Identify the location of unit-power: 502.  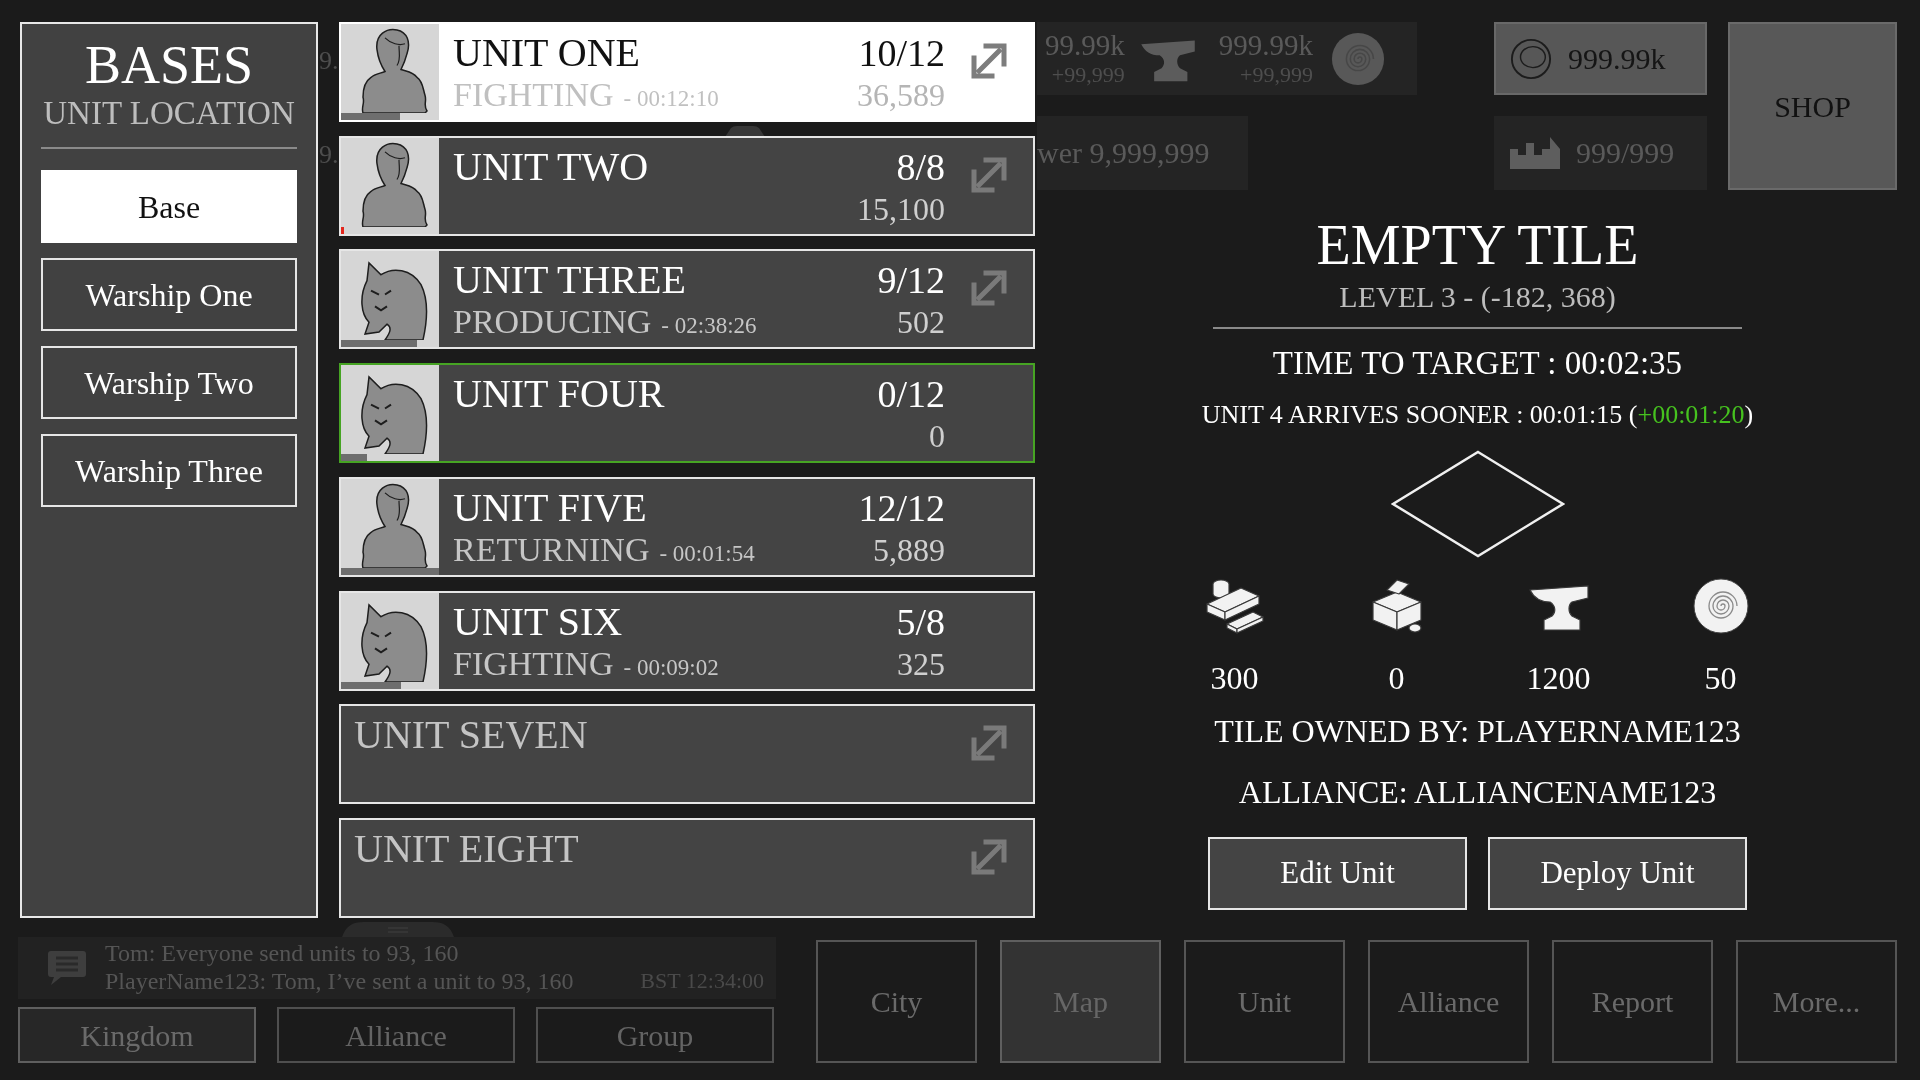
(921, 322).